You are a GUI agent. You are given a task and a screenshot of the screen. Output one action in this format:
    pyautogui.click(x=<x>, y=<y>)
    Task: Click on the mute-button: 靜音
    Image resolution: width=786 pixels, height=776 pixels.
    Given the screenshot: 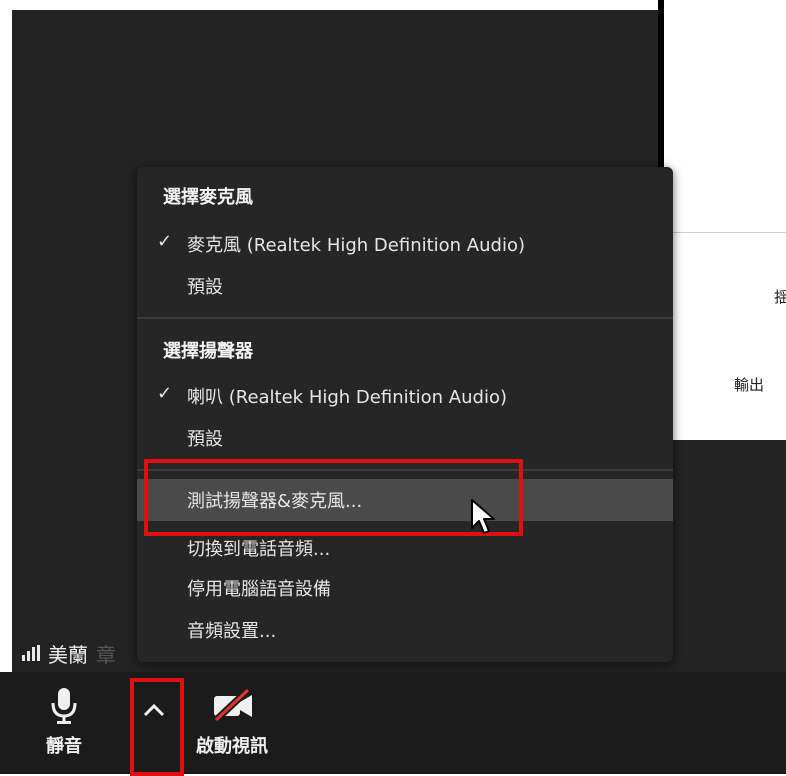 What is the action you would take?
    pyautogui.click(x=64, y=722)
    